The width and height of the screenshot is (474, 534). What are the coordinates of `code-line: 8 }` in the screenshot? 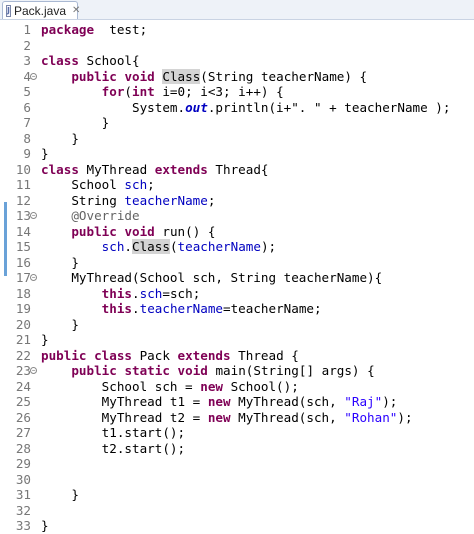 It's located at (237, 139).